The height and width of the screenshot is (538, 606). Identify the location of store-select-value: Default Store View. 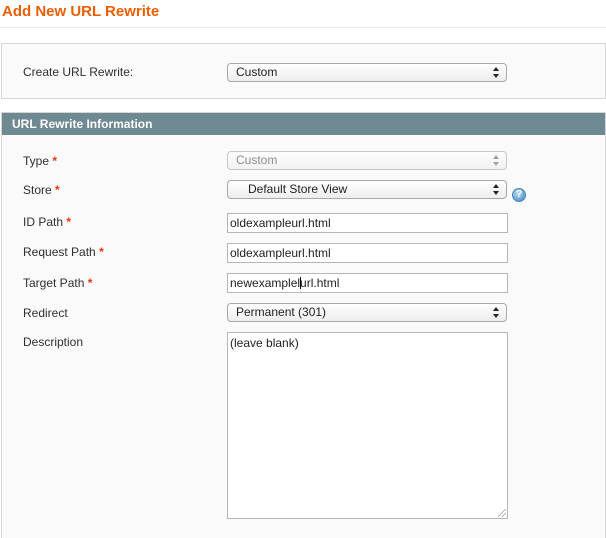
(298, 189).